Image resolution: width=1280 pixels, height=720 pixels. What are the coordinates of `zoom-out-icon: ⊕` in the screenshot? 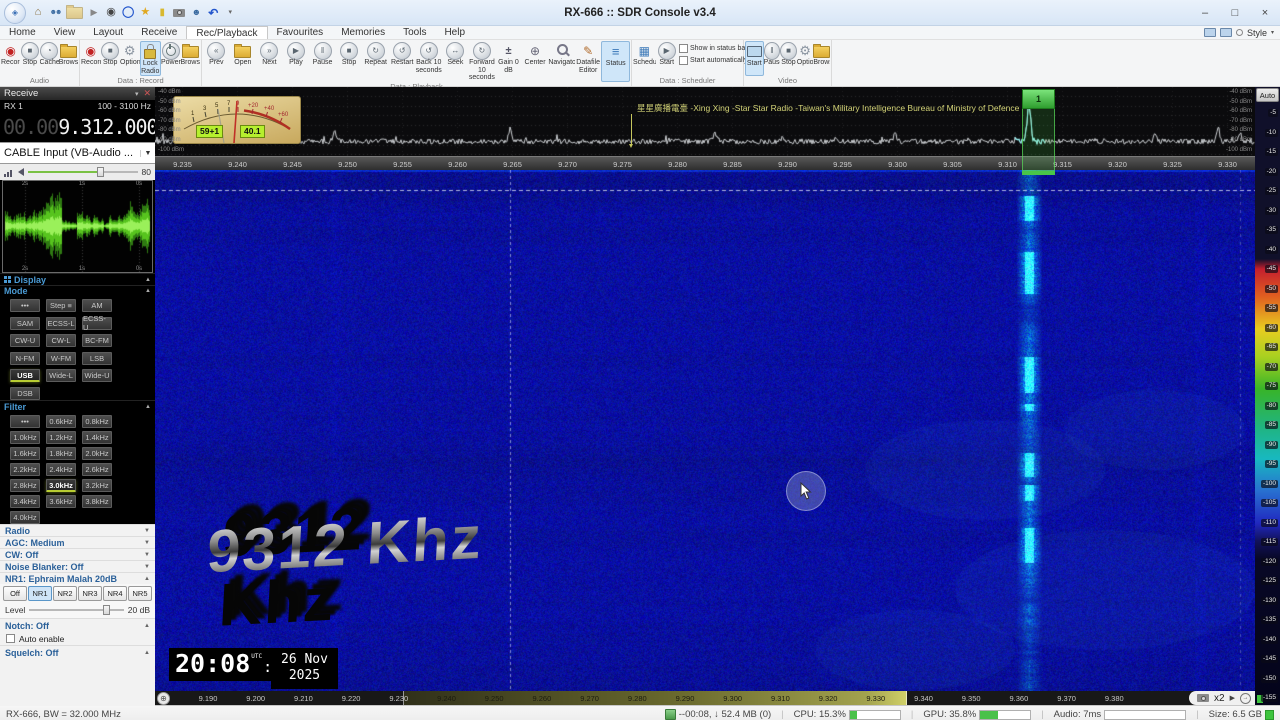 It's located at (163, 698).